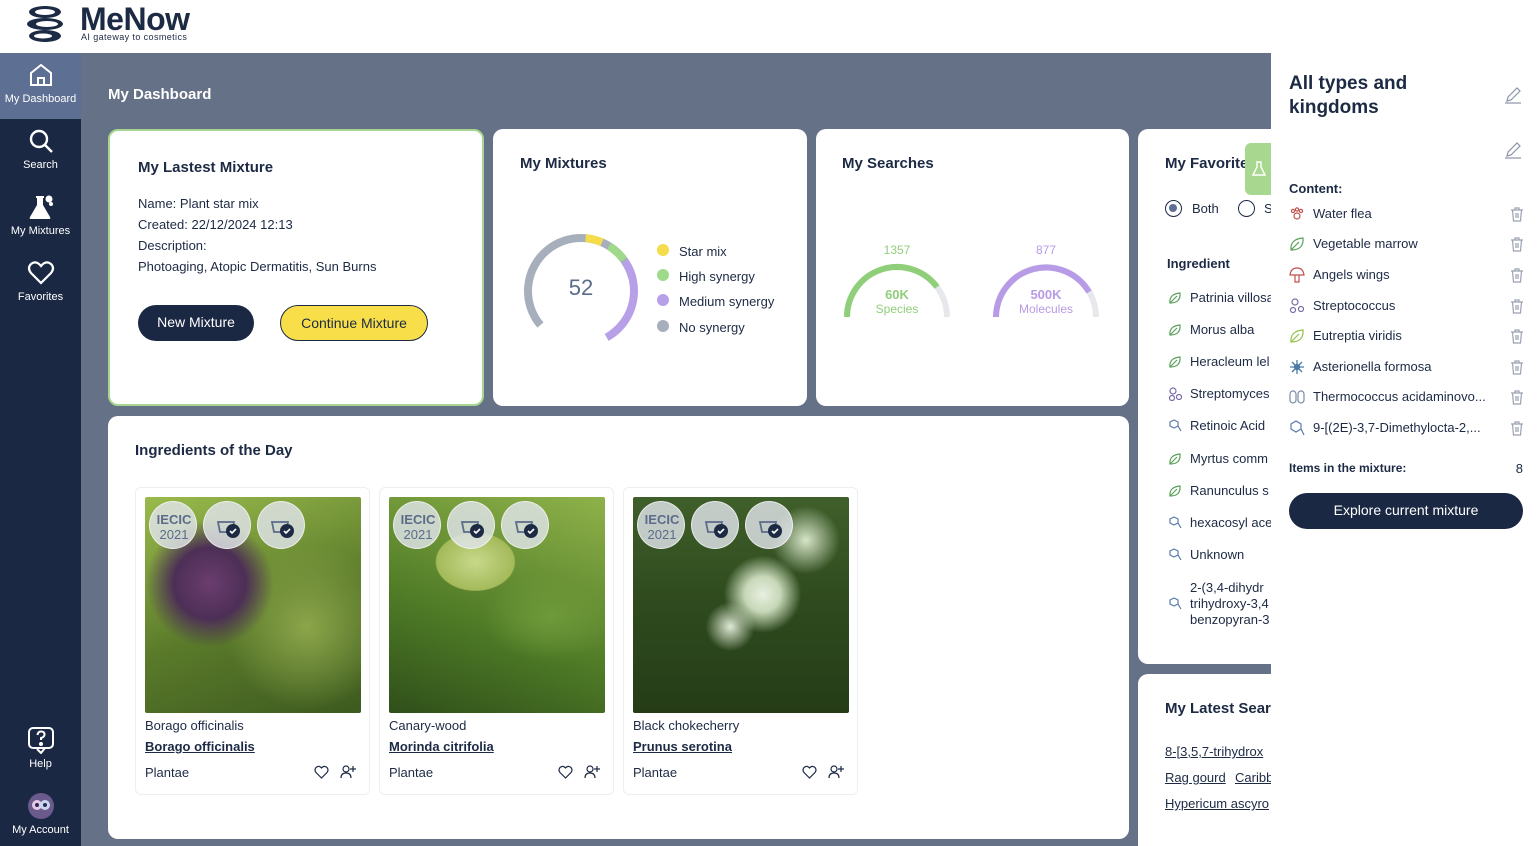 The image size is (1539, 846). I want to click on molecules-count: 877, so click(1046, 250).